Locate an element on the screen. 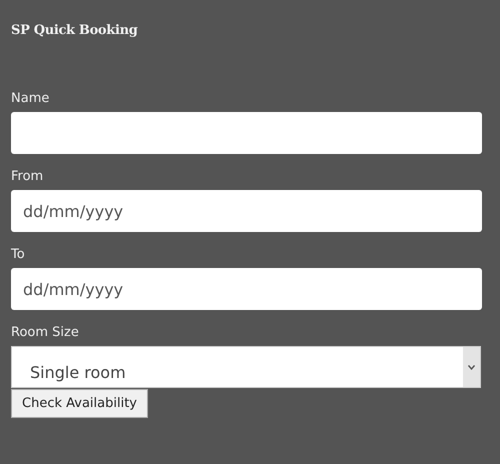  field-label: From is located at coordinates (27, 177).